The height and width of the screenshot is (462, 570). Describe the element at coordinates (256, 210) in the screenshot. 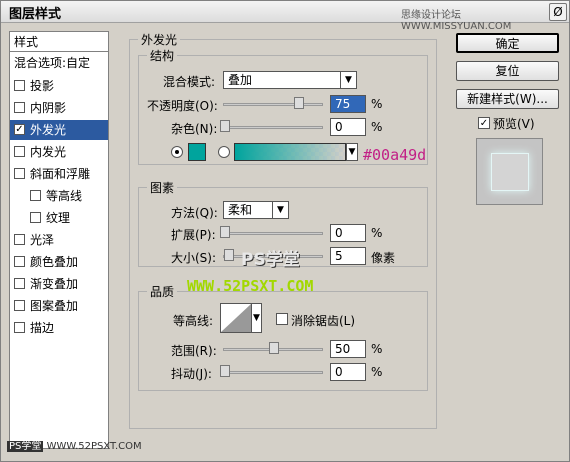

I see `technique-select: 柔和 ▼` at that location.